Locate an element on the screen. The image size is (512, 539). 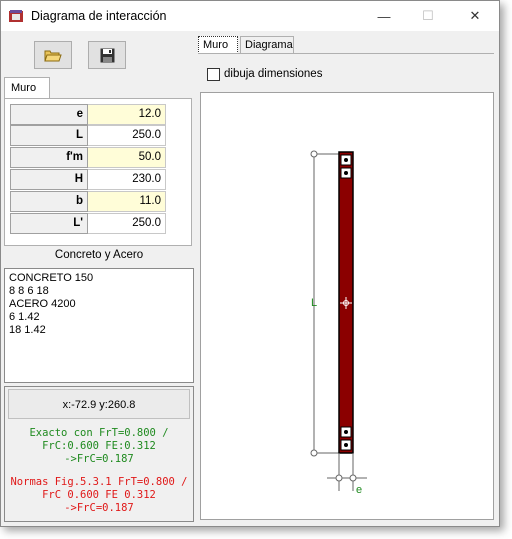
prop-row-h: H 230.0 is located at coordinates (88, 179).